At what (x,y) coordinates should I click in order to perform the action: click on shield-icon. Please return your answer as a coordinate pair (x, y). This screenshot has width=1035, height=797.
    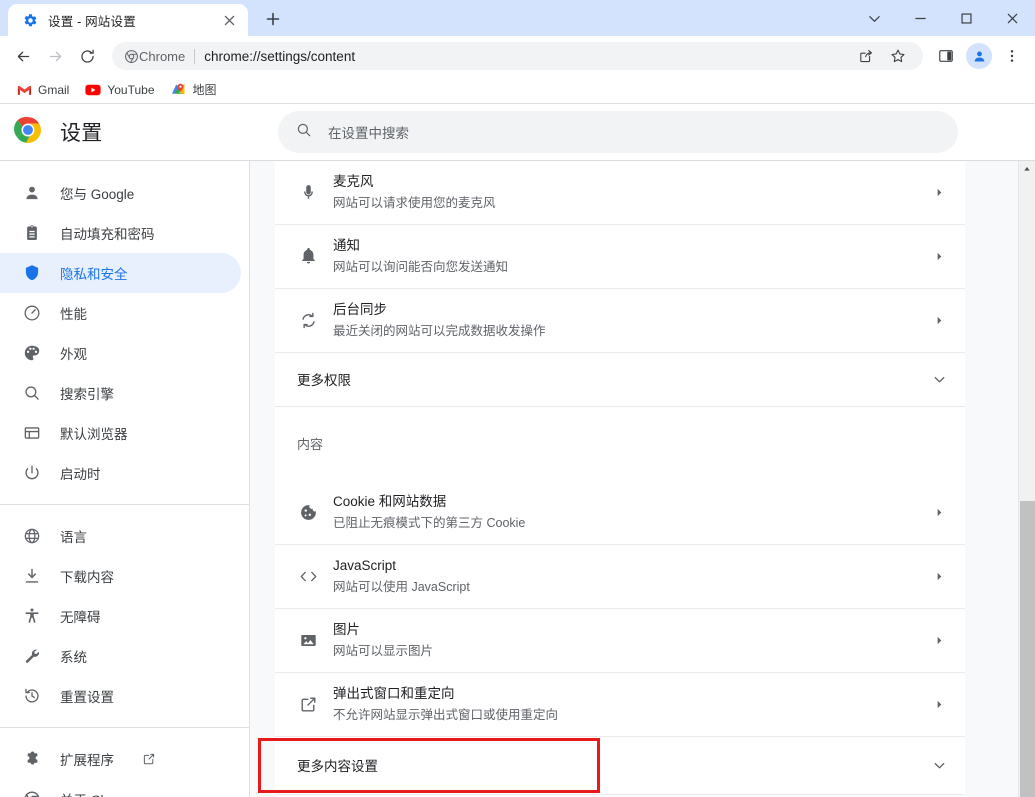
    Looking at the image, I should click on (32, 273).